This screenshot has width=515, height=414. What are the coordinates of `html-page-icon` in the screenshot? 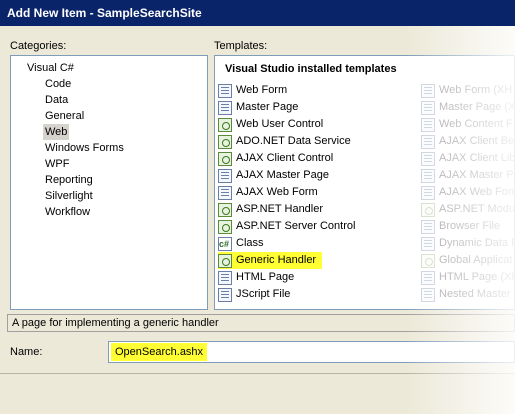 It's located at (225, 277).